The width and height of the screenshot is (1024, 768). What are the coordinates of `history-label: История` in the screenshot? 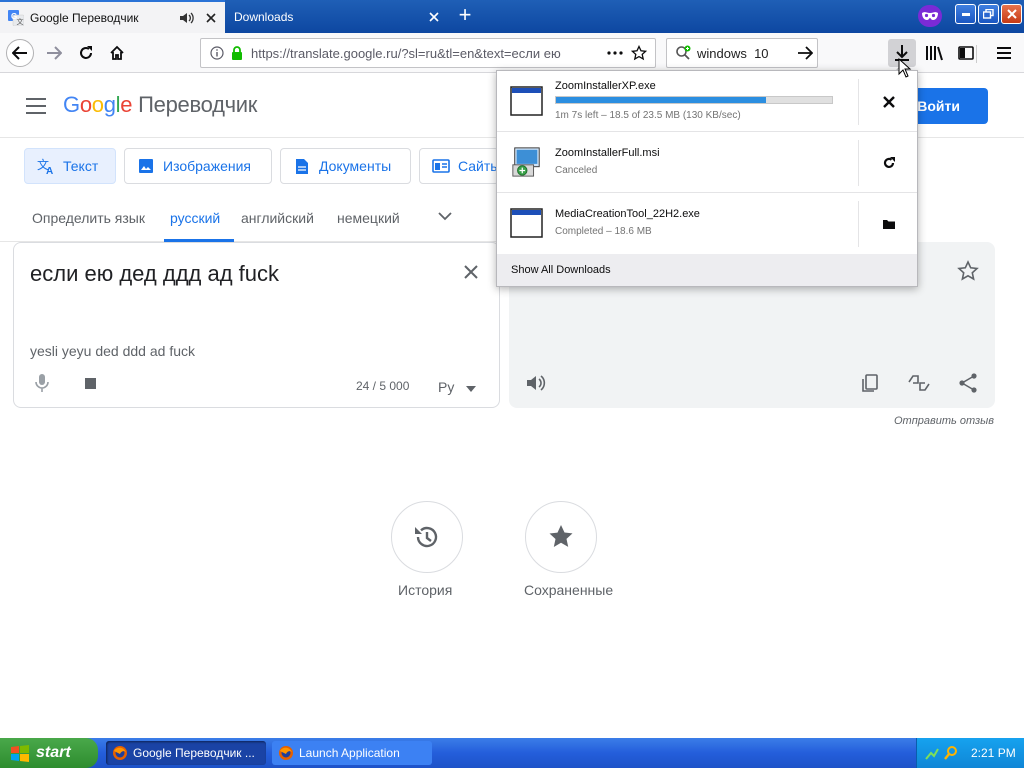 It's located at (425, 590).